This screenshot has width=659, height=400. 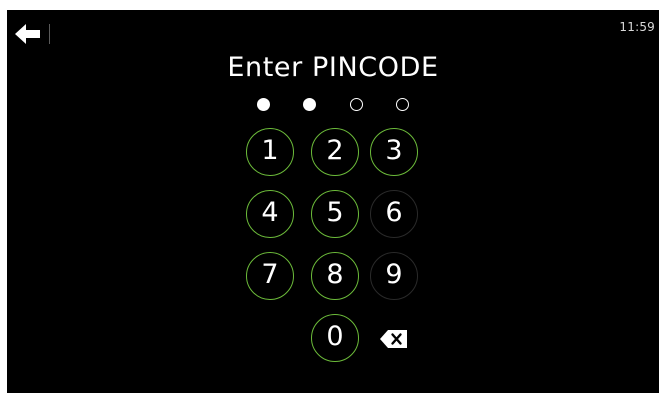 I want to click on keypad-key-8: 8, so click(x=335, y=276).